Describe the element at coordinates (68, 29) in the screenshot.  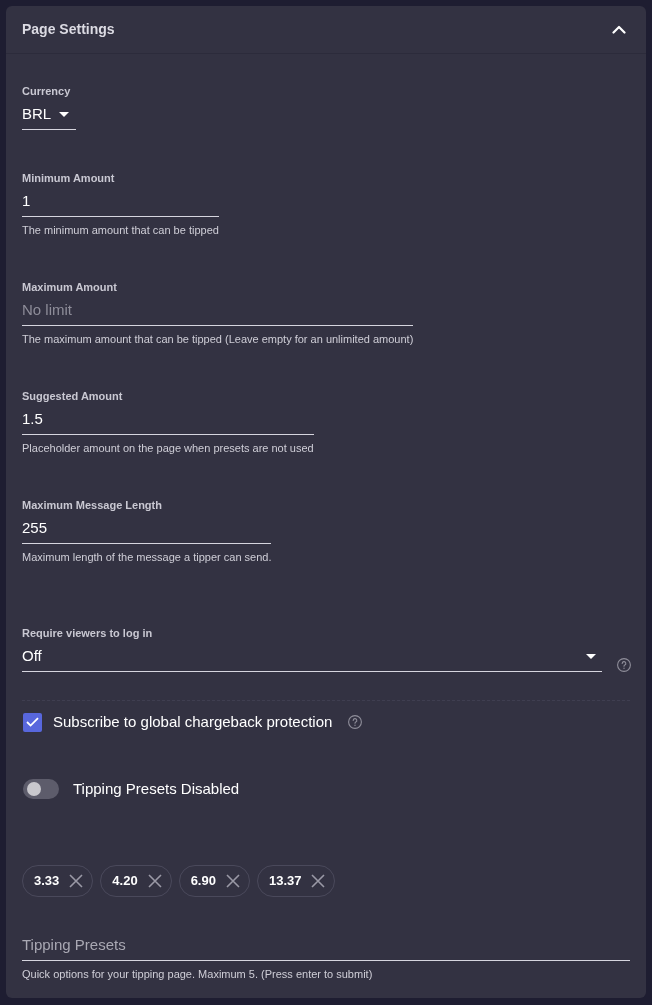
I see `panel-title: Page Settings` at that location.